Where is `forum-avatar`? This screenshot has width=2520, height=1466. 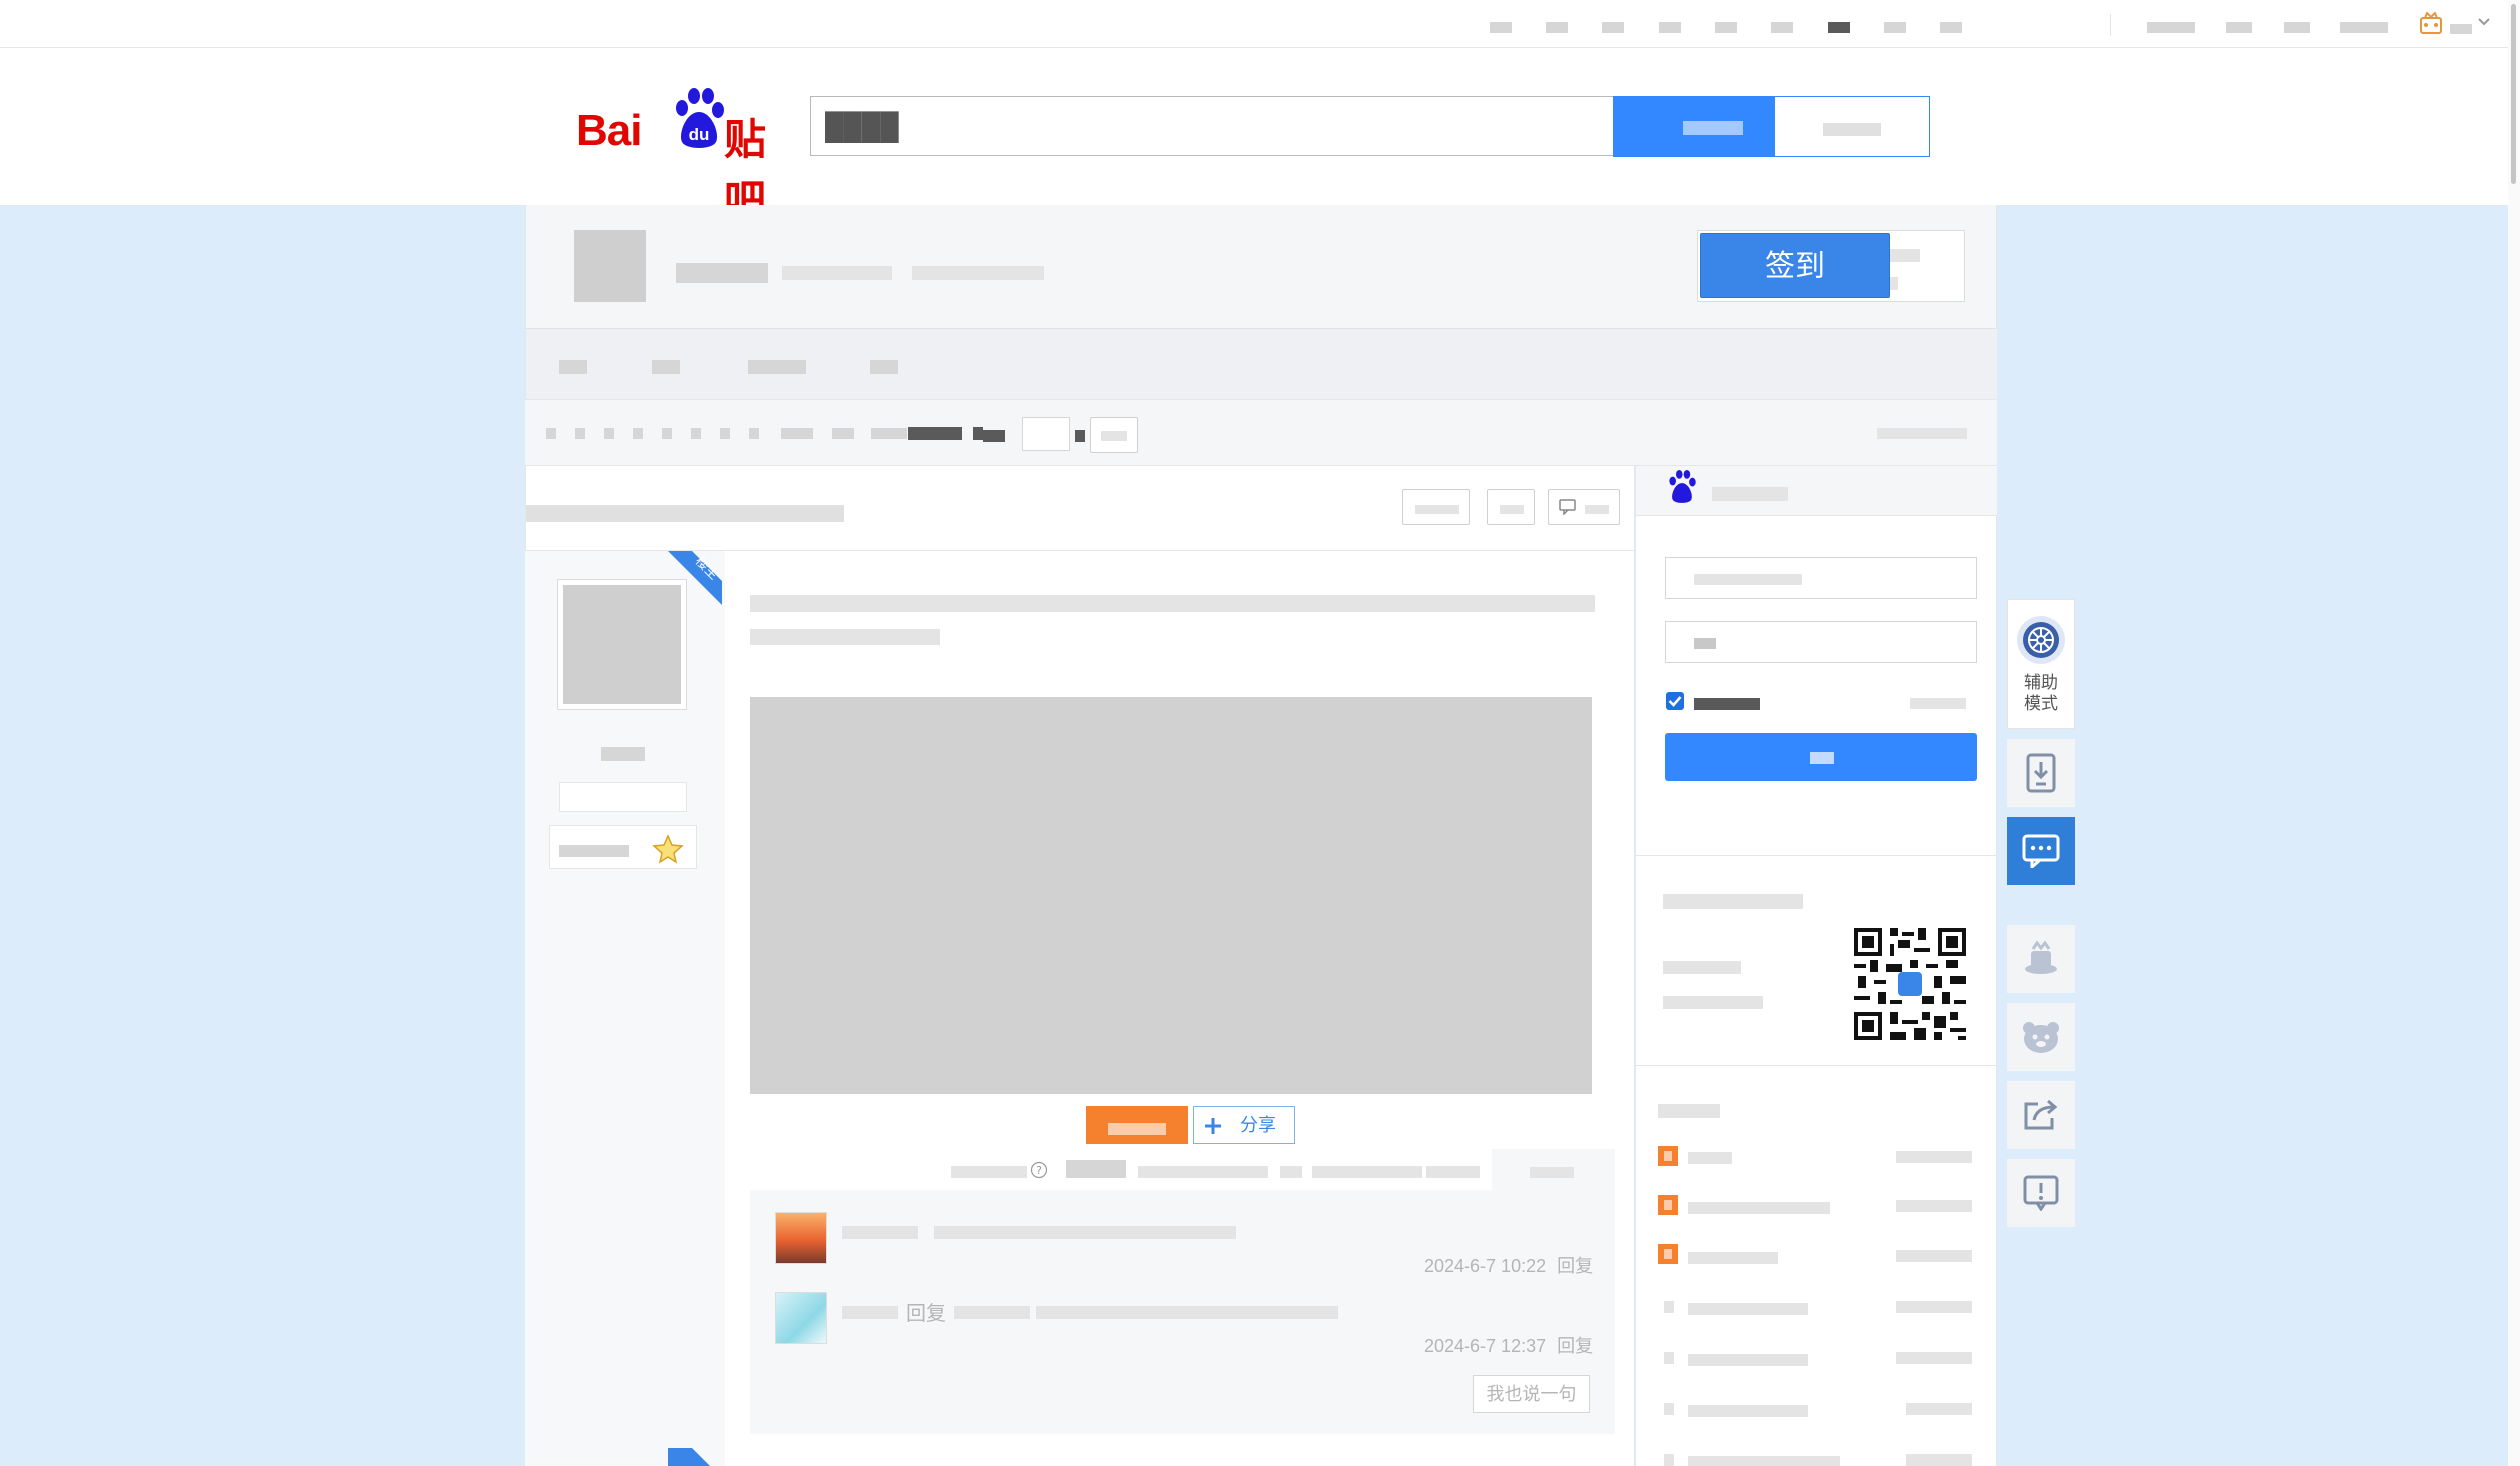 forum-avatar is located at coordinates (610, 266).